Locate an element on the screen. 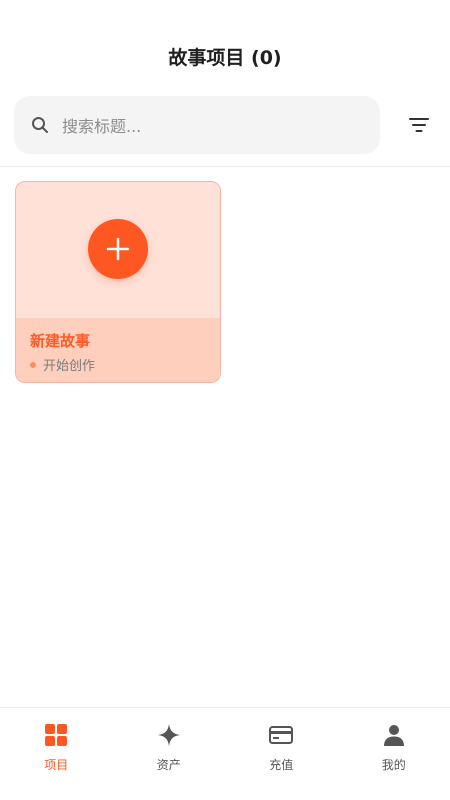 This screenshot has height=800, width=450. page-title: 故事项目 (0) is located at coordinates (225, 58).